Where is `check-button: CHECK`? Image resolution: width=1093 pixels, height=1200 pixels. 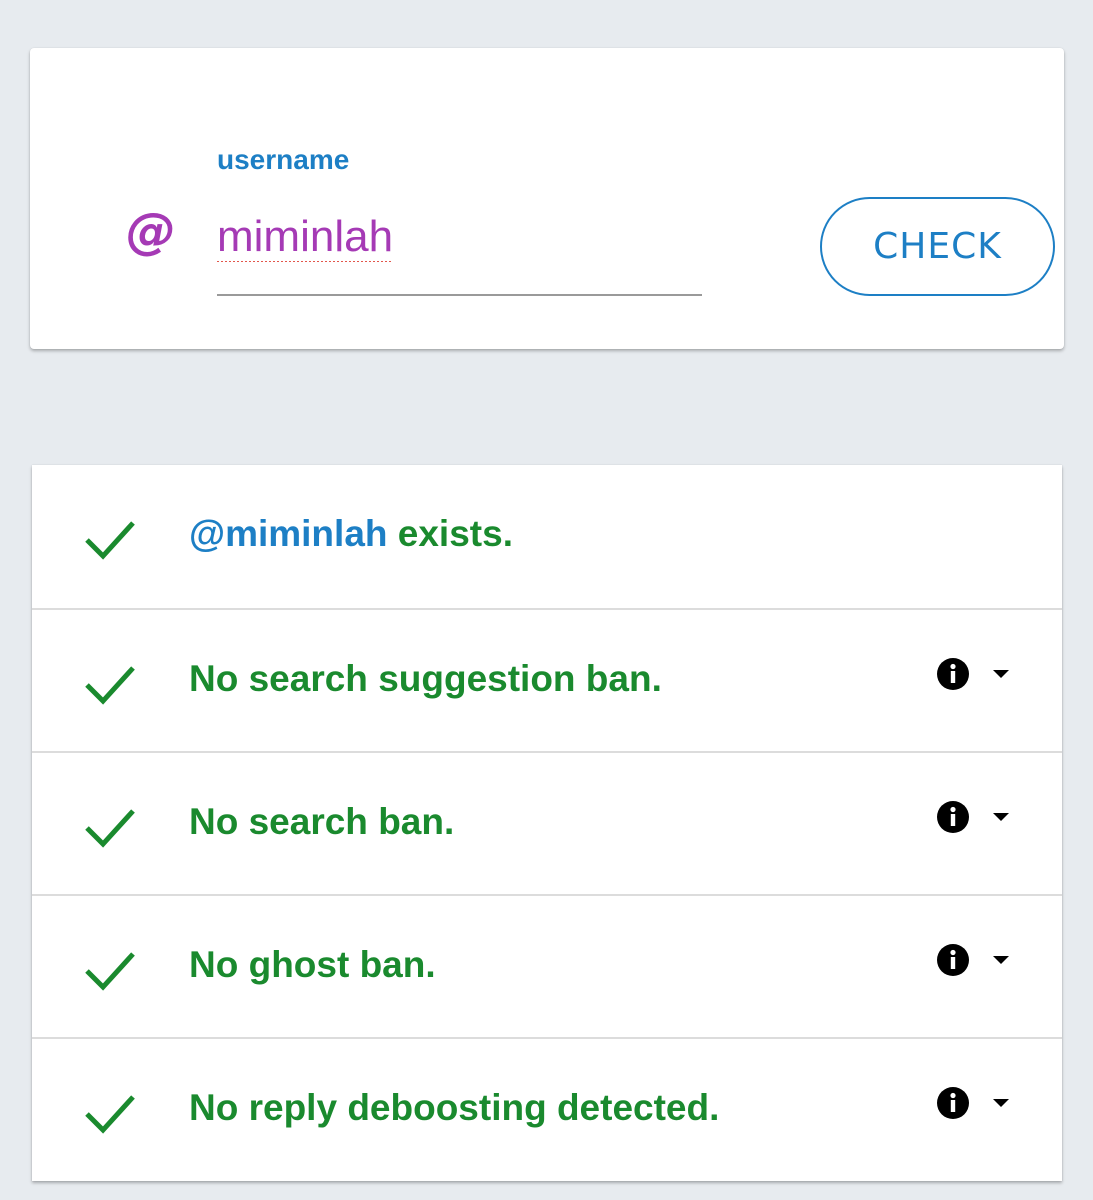 check-button: CHECK is located at coordinates (937, 246).